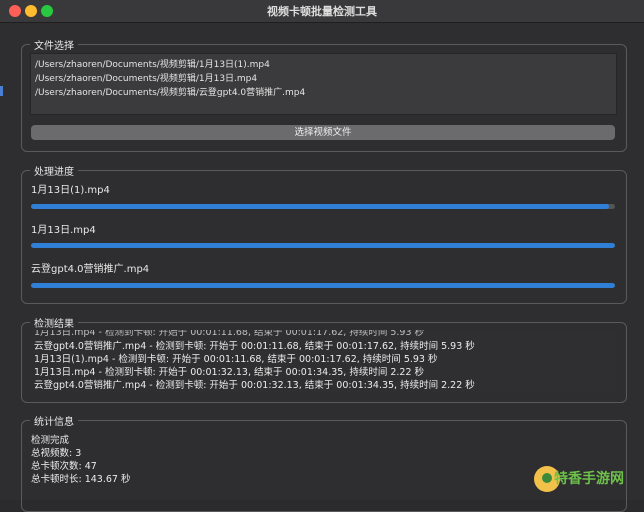 The width and height of the screenshot is (644, 512). Describe the element at coordinates (1, 91) in the screenshot. I see `background-window-edge` at that location.